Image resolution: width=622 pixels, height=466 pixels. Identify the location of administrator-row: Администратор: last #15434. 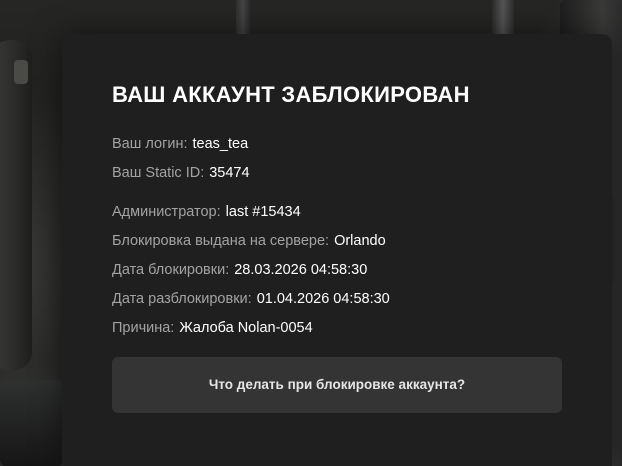
(206, 212).